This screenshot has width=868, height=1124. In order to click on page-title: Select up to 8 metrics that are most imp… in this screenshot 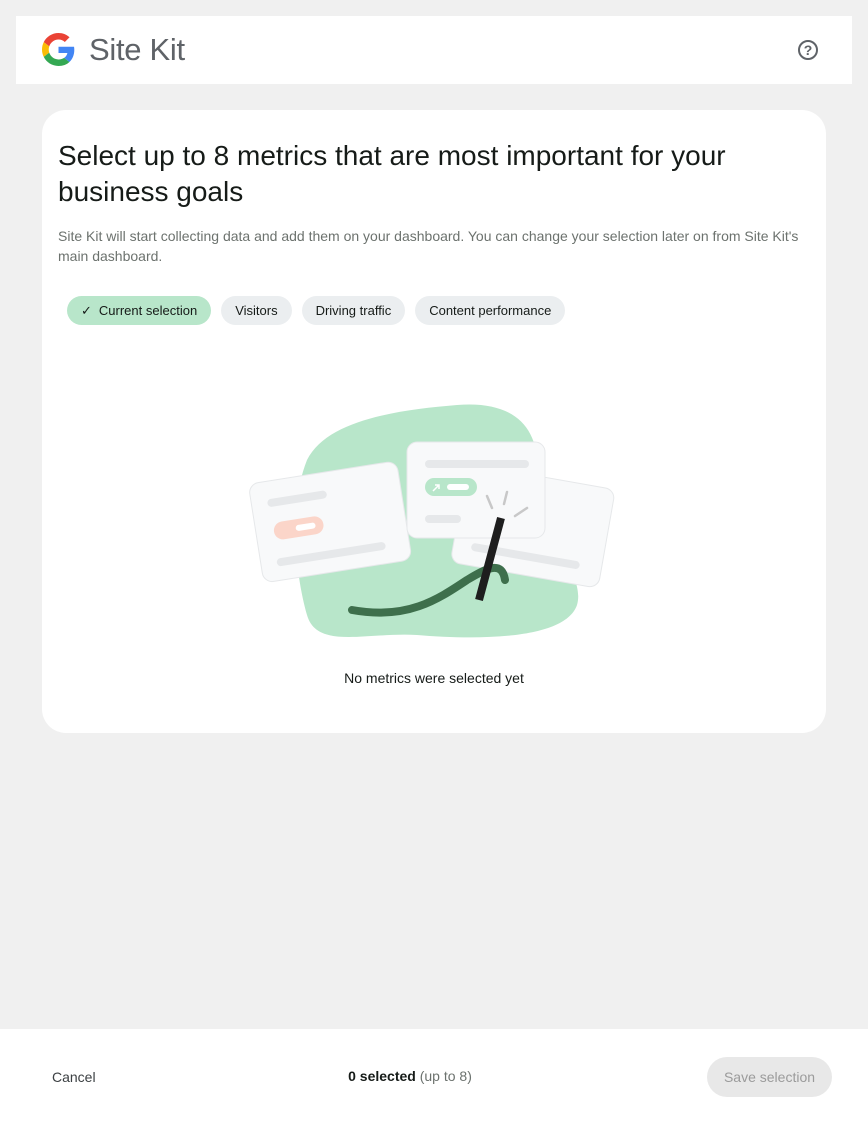, I will do `click(392, 173)`.